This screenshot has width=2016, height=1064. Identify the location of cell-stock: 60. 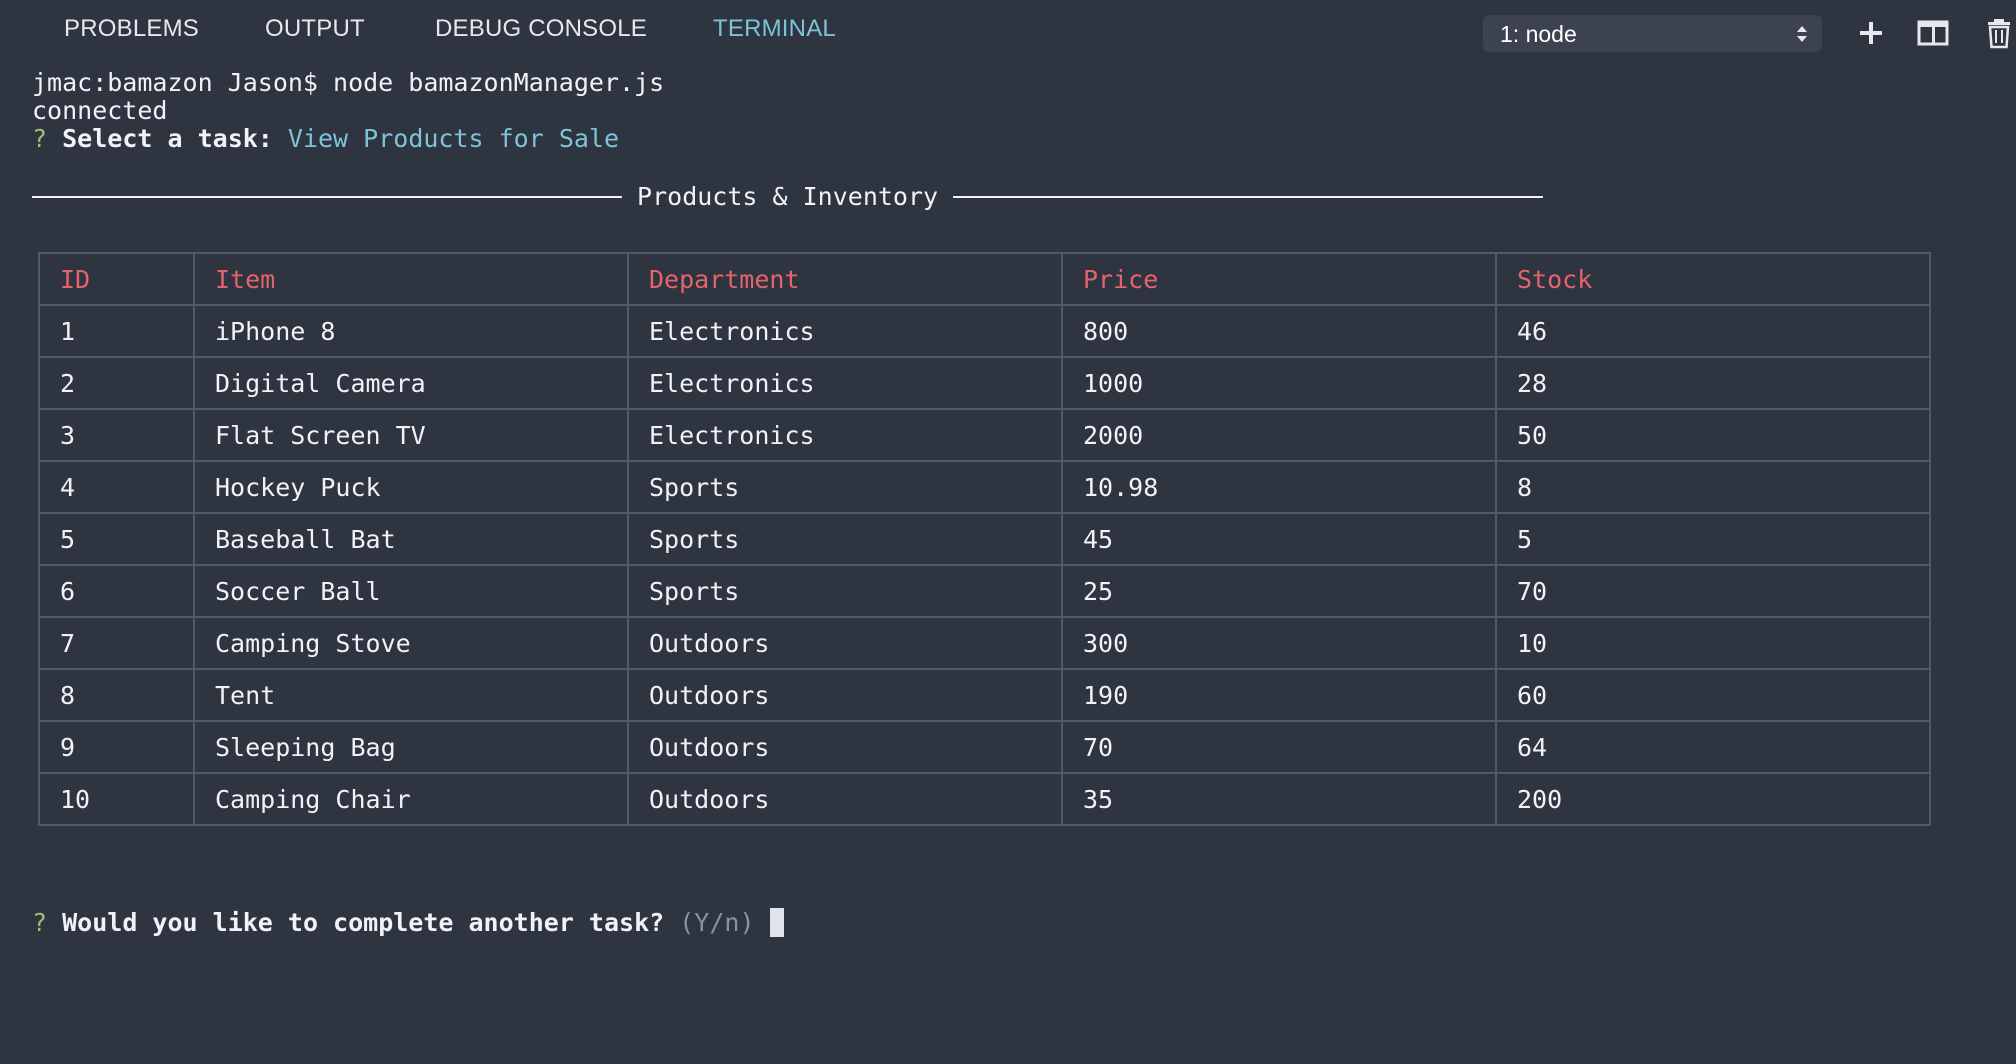
(1713, 695).